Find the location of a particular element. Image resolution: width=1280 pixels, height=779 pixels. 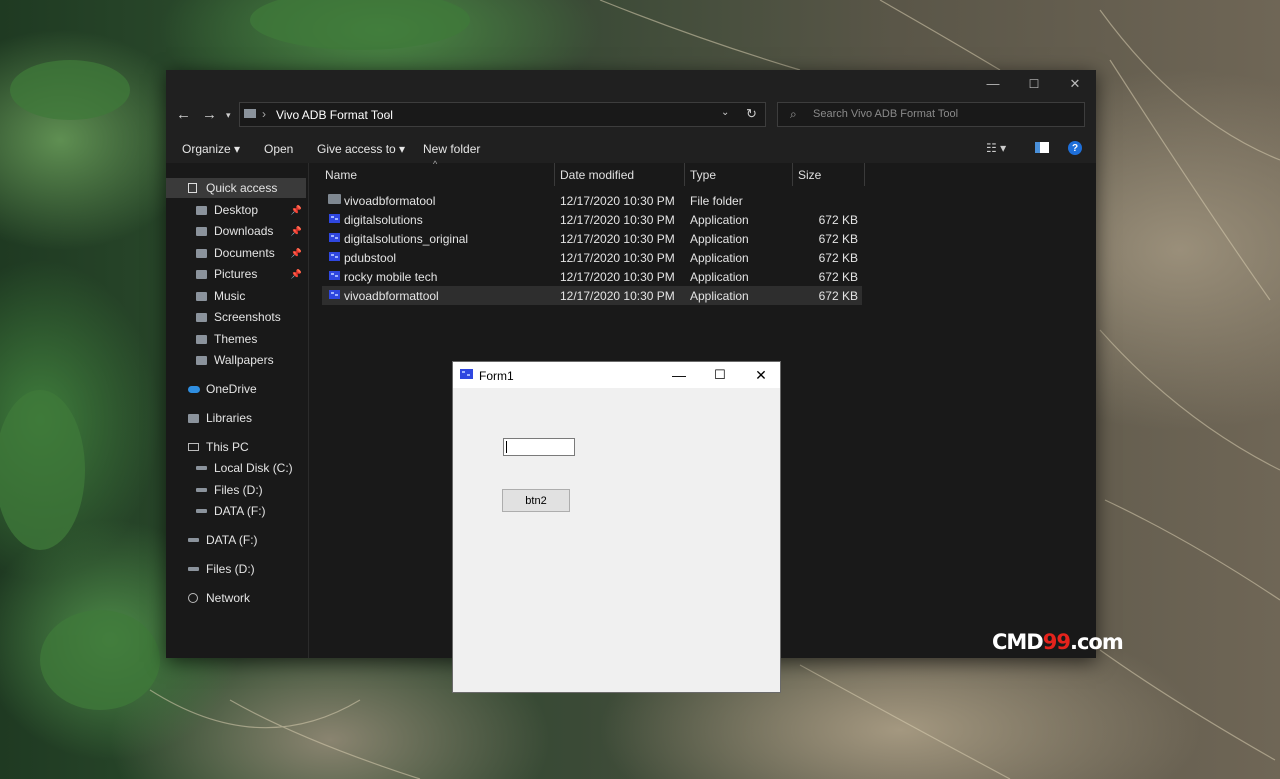

nav-item-label: Themes is located at coordinates (236, 339).